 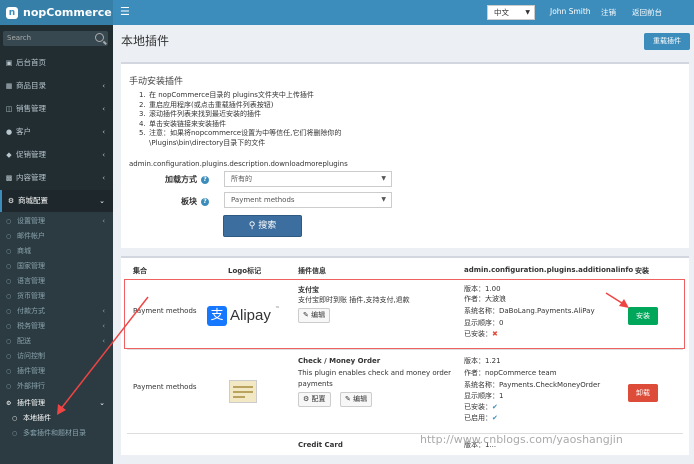 What do you see at coordinates (570, 11) in the screenshot?
I see `user-name-link: John Smith` at bounding box center [570, 11].